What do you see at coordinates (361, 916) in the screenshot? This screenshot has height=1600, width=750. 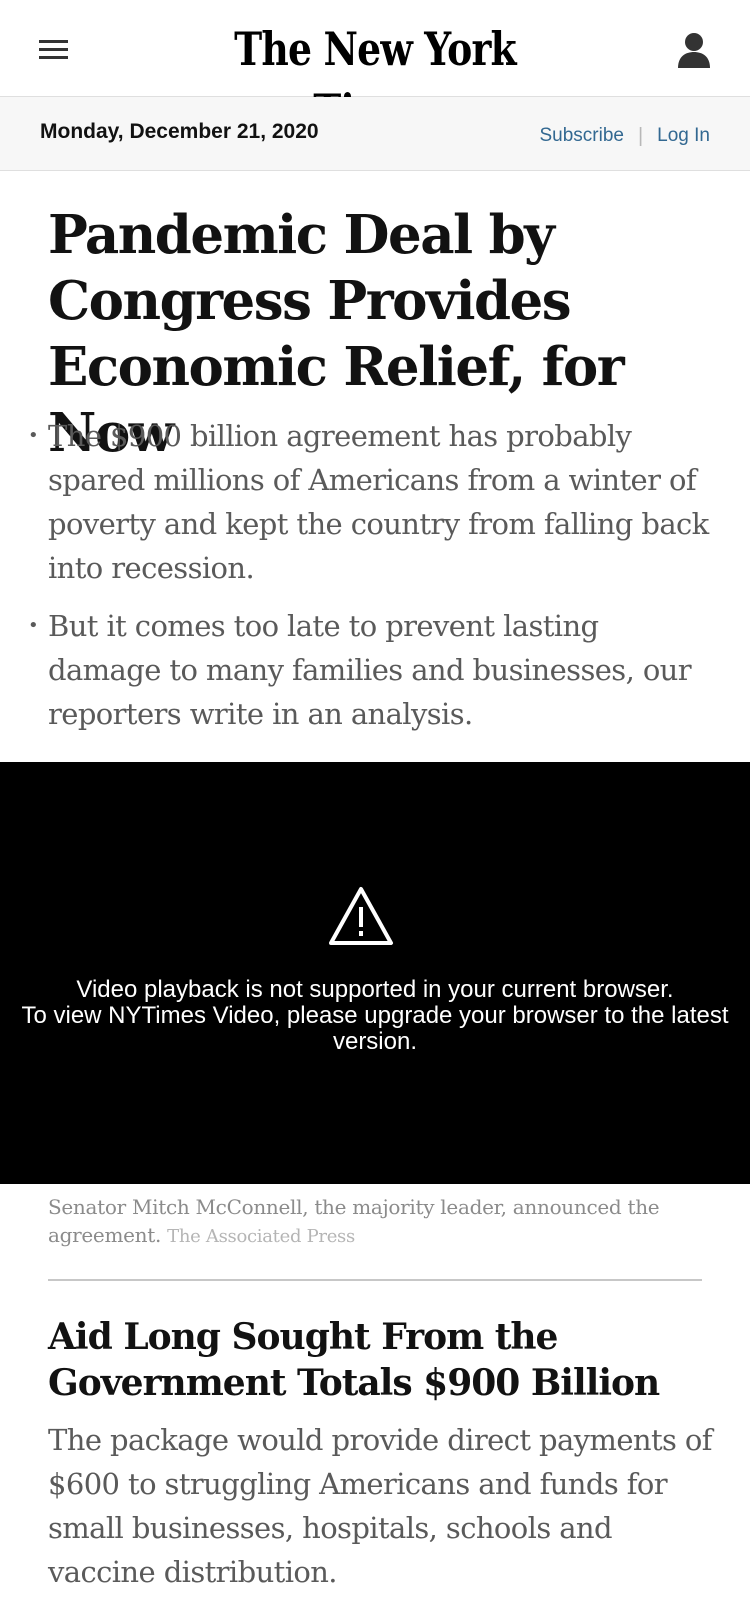 I see `warning-icon` at bounding box center [361, 916].